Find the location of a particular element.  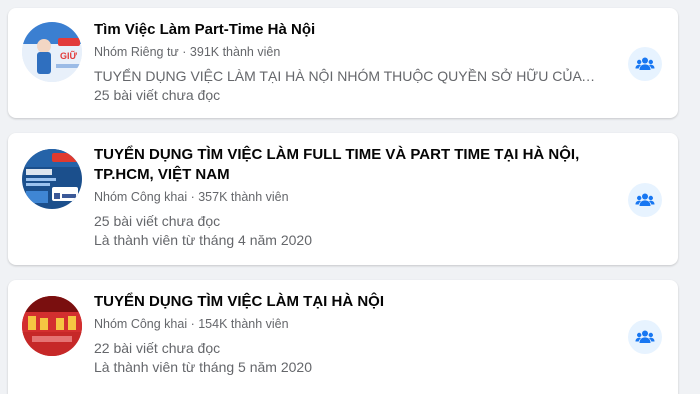

group-avatar-image: GIỮ is located at coordinates (52, 52).